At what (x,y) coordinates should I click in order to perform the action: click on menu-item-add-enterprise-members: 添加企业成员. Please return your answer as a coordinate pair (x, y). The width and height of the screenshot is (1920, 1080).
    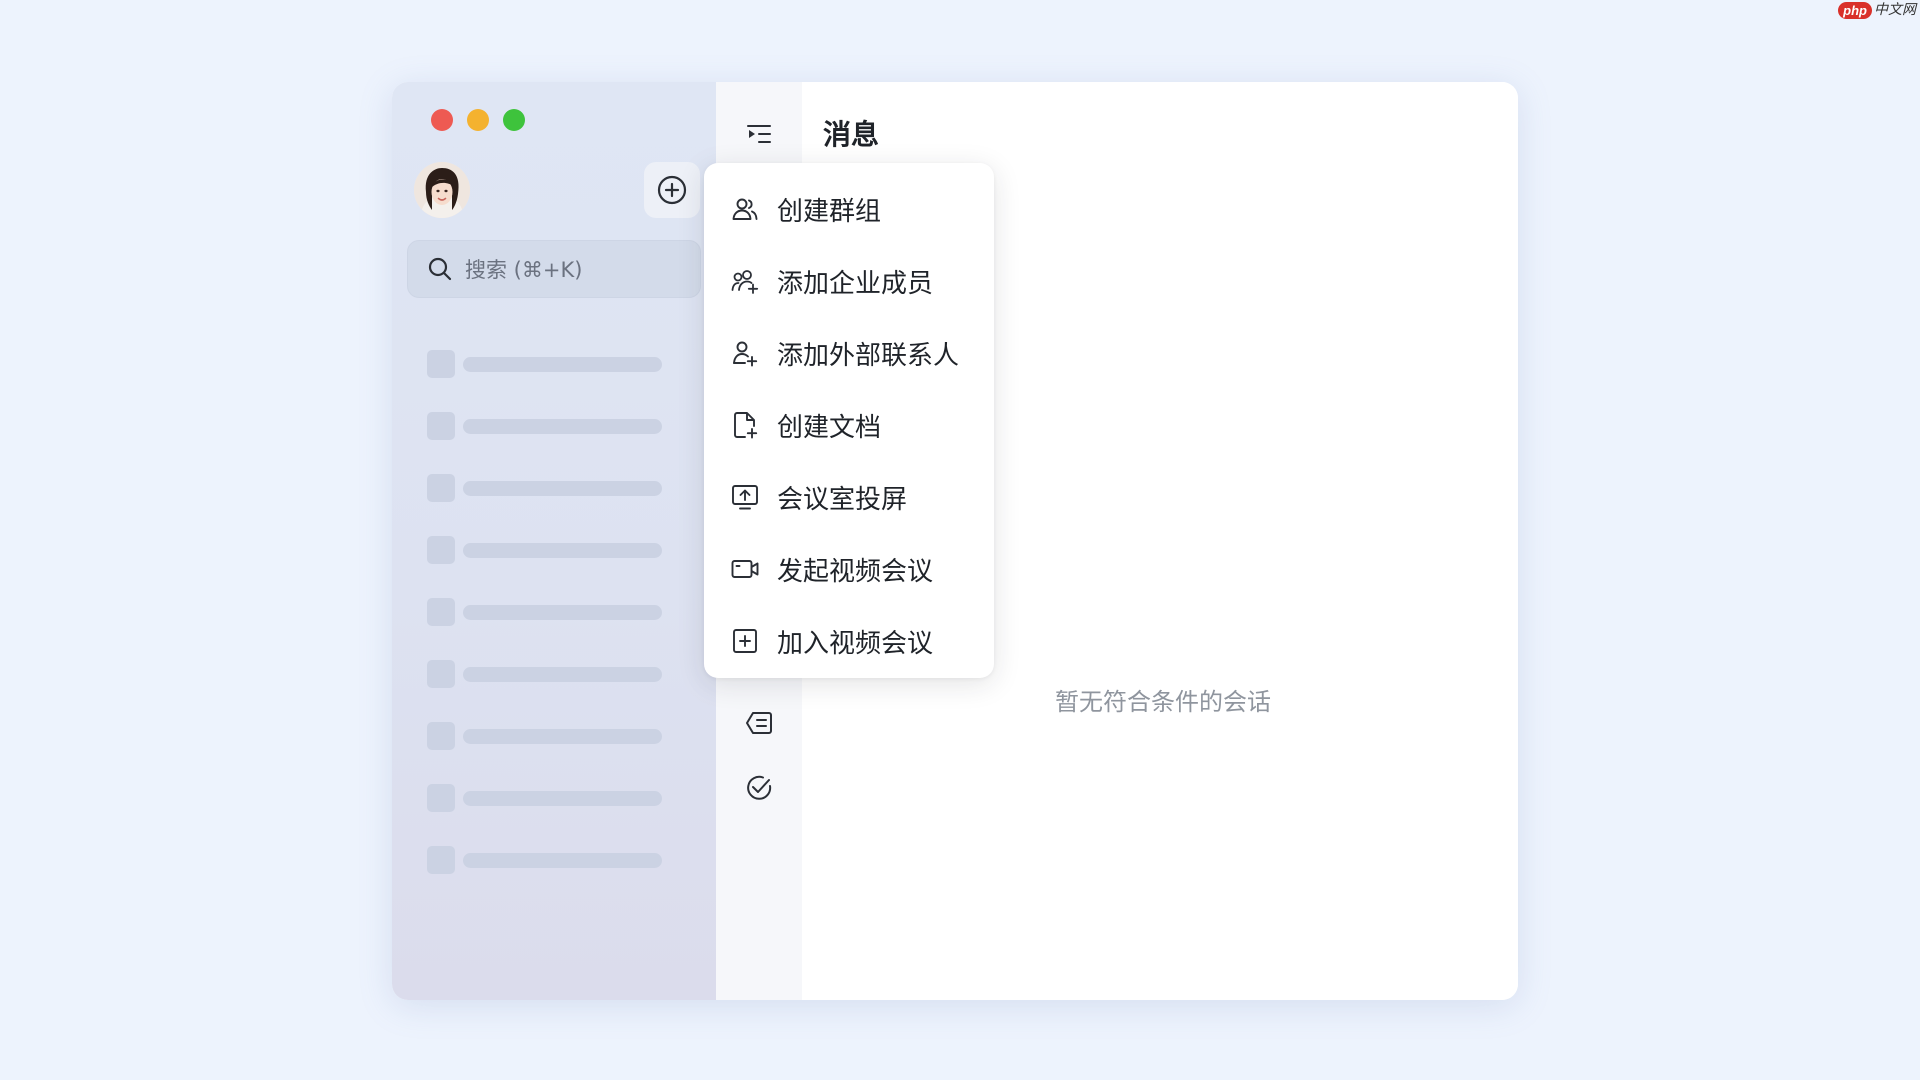
    Looking at the image, I should click on (849, 281).